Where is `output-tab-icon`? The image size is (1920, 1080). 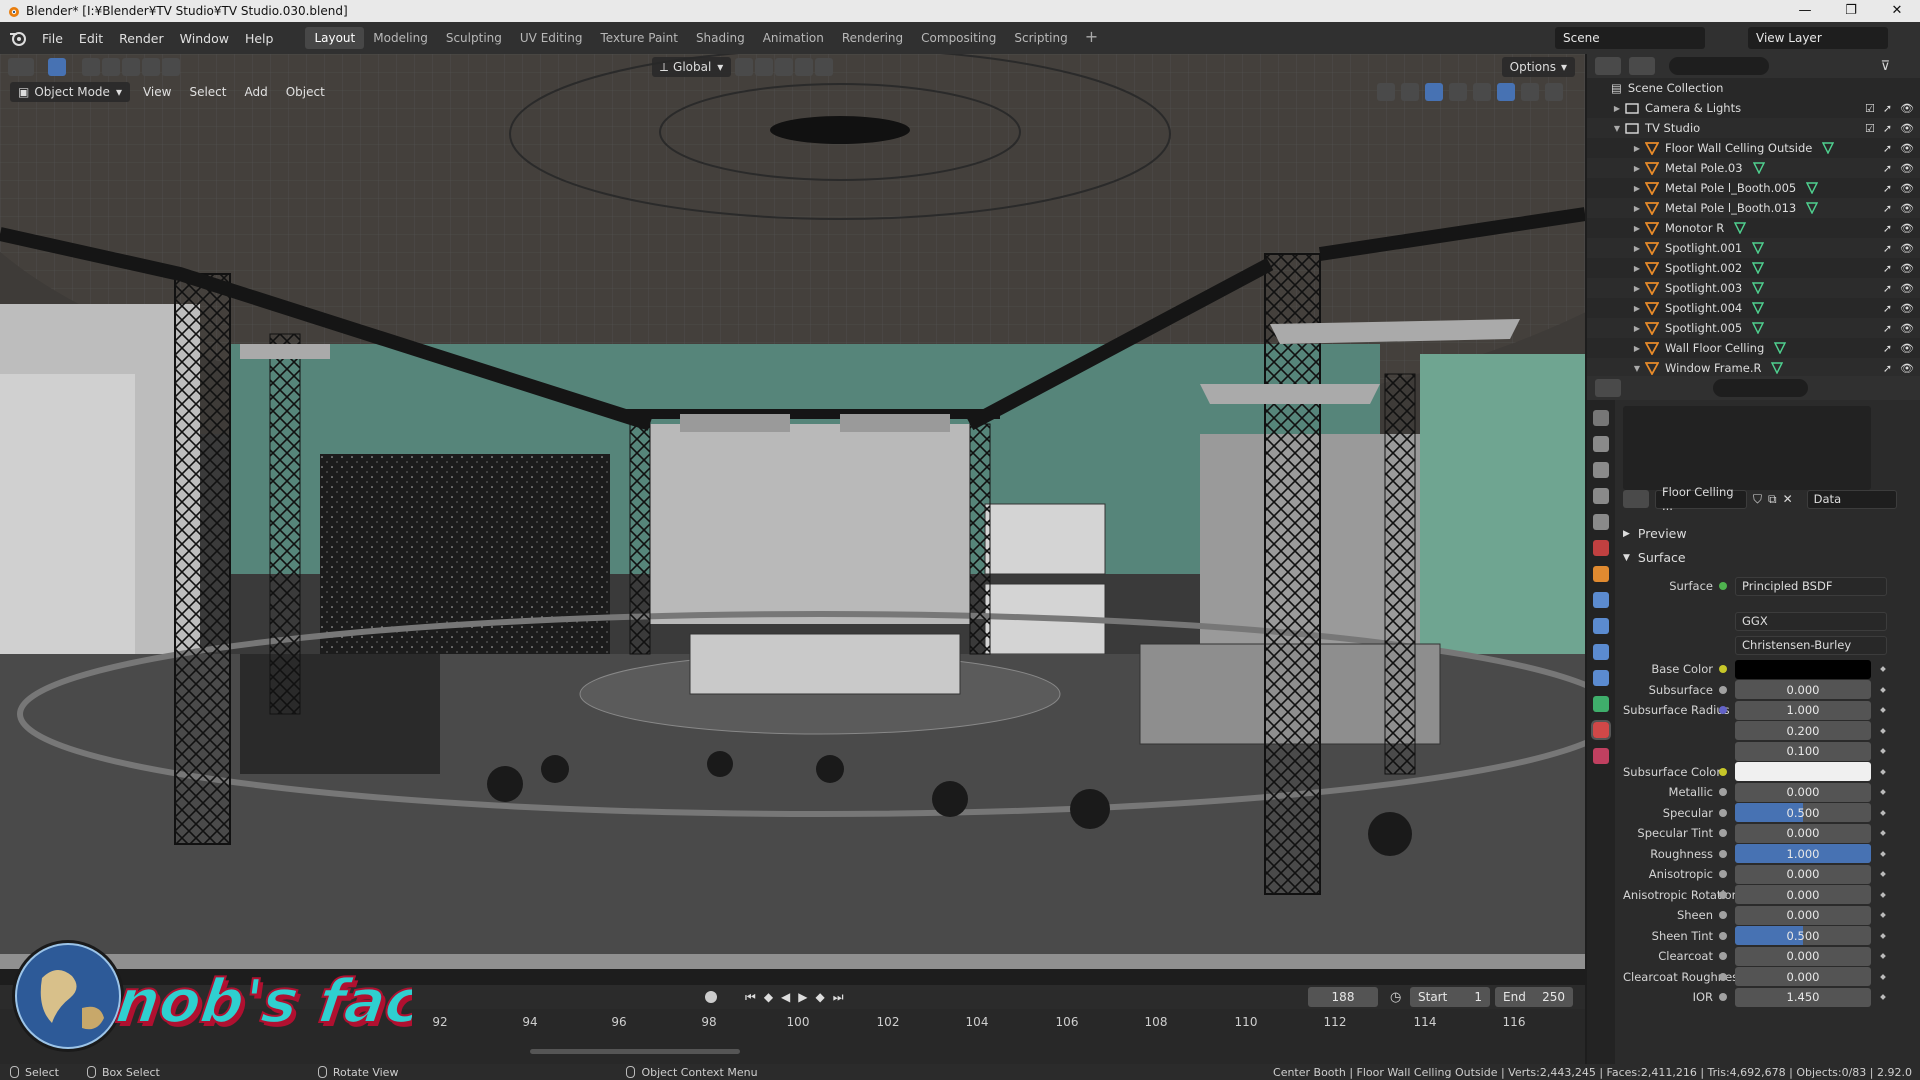
output-tab-icon is located at coordinates (1601, 470).